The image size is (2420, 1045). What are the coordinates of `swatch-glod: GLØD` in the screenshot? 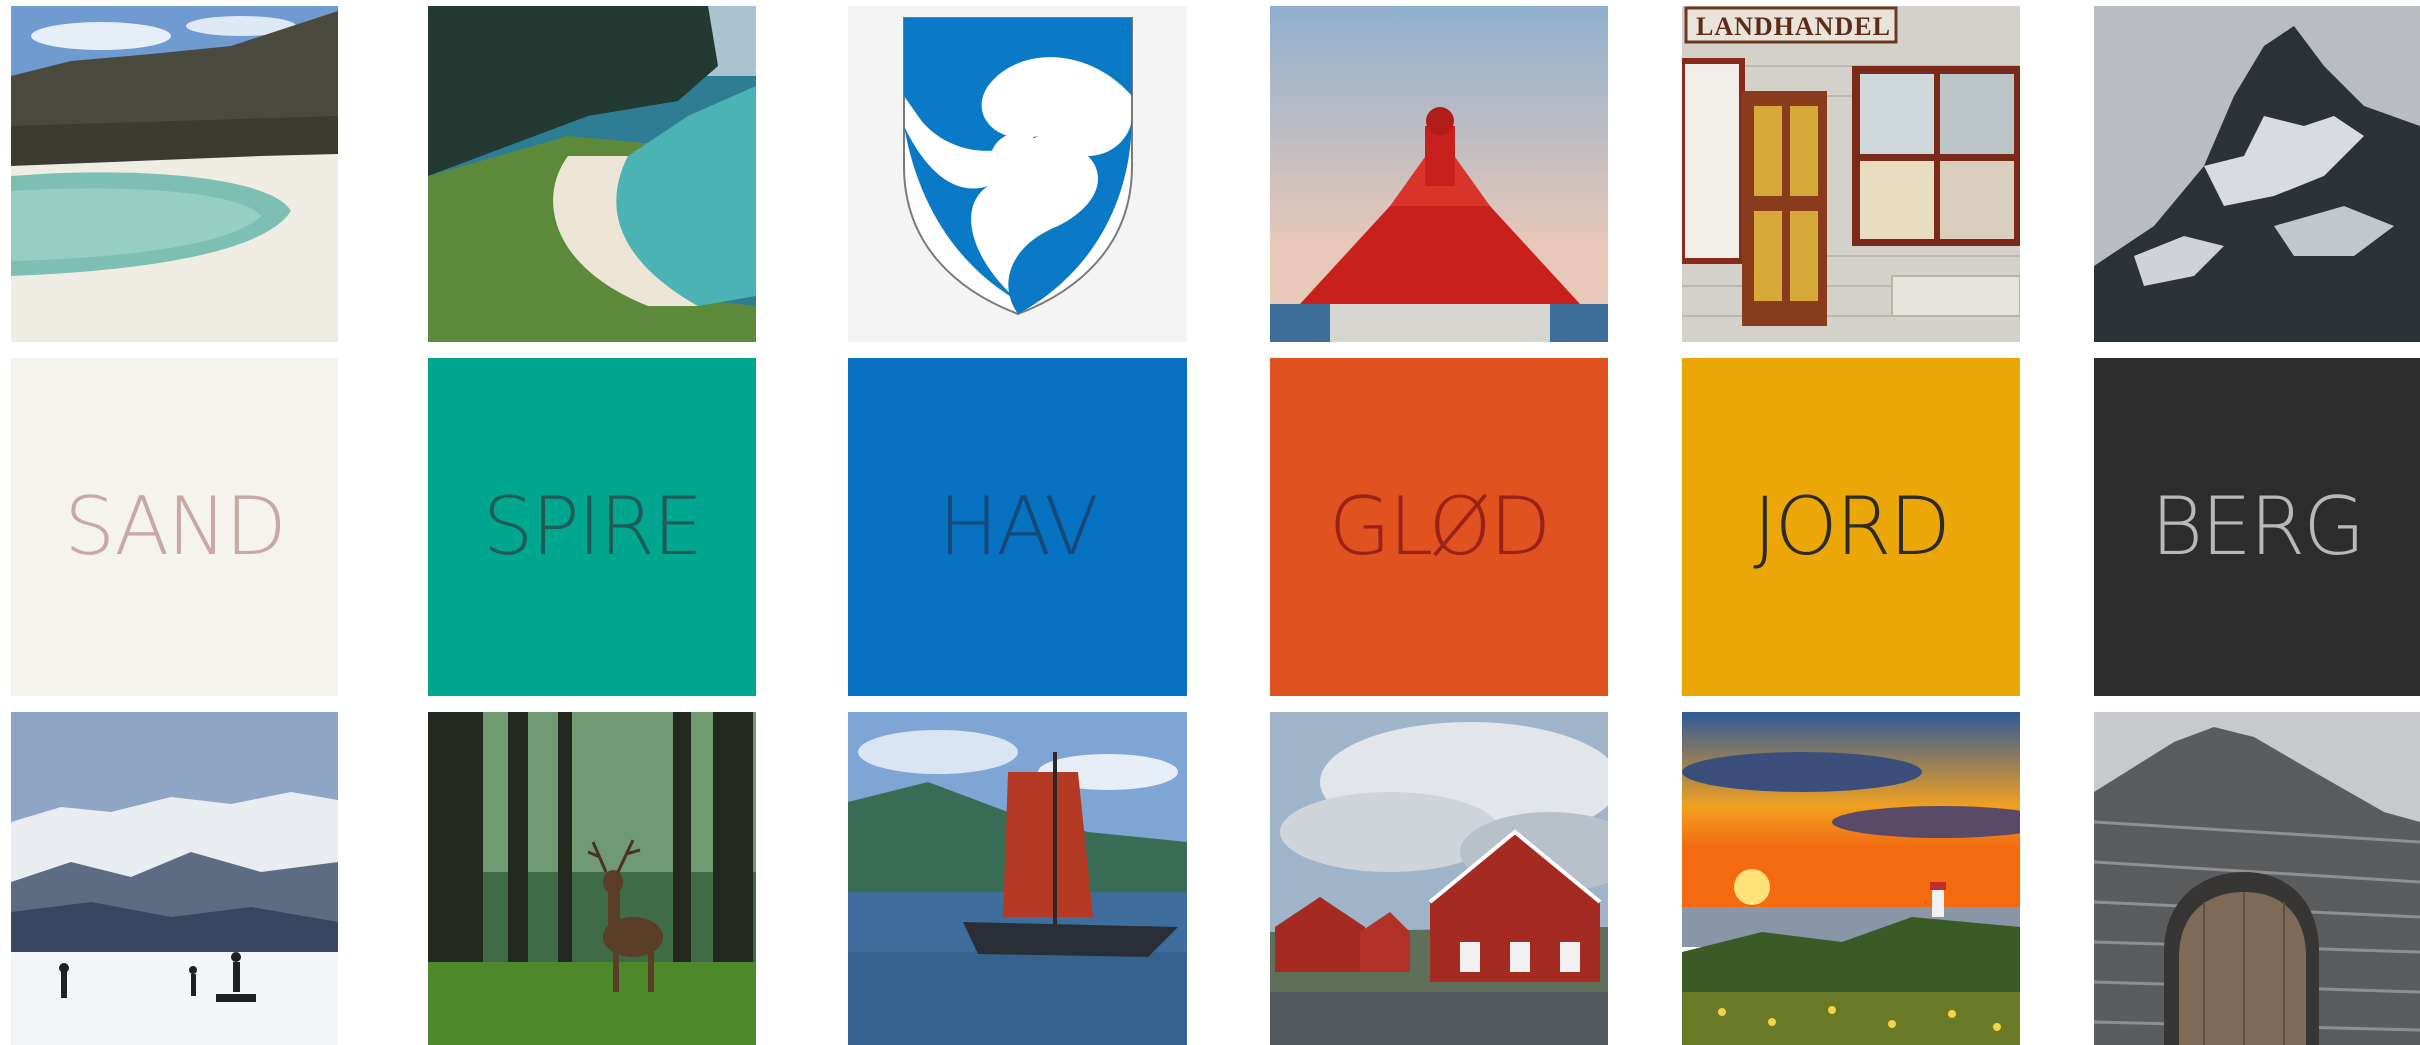 It's located at (1439, 527).